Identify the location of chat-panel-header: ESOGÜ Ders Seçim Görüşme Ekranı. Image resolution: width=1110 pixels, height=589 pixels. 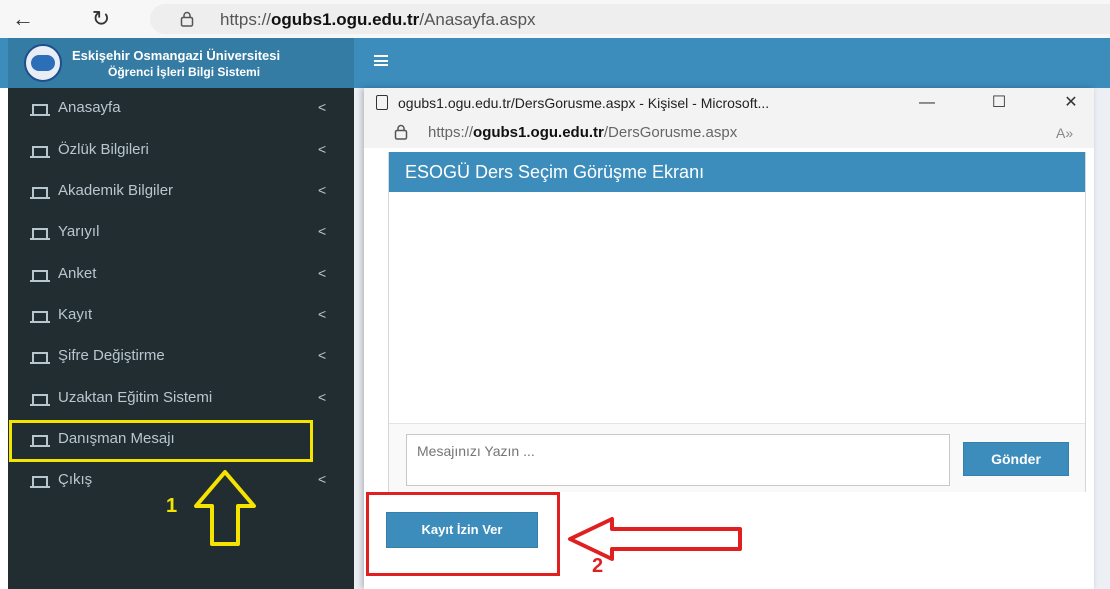
(737, 172).